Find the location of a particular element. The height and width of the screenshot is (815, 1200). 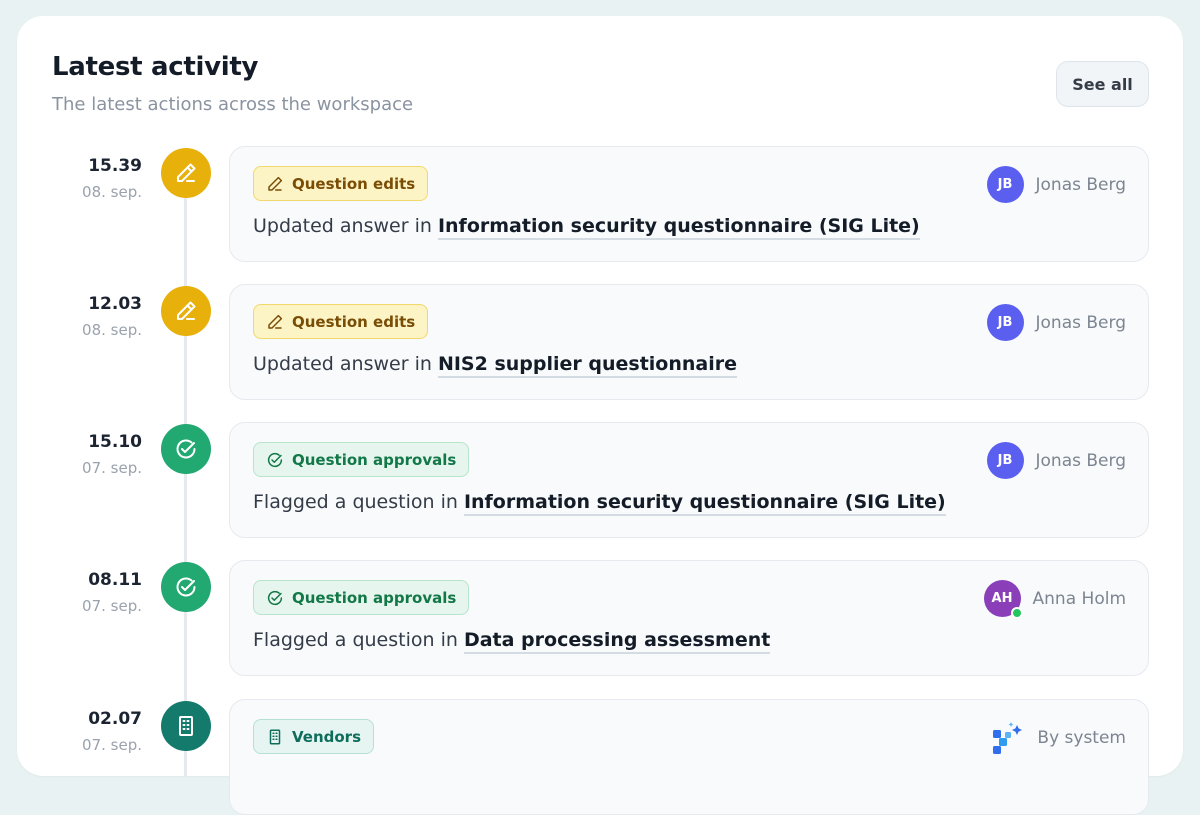

activity-actor: AH Anna Holm is located at coordinates (1054, 599).